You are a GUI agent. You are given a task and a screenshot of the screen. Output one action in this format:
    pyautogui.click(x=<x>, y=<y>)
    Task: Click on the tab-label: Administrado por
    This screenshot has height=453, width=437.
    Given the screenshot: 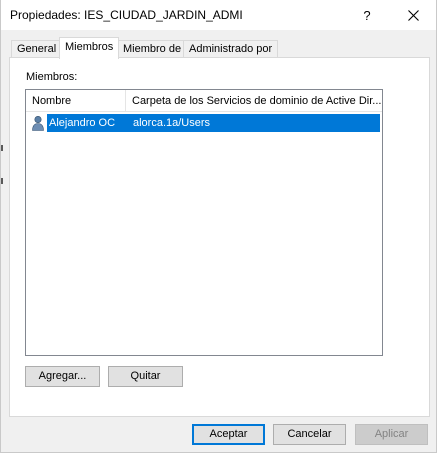 What is the action you would take?
    pyautogui.click(x=231, y=49)
    